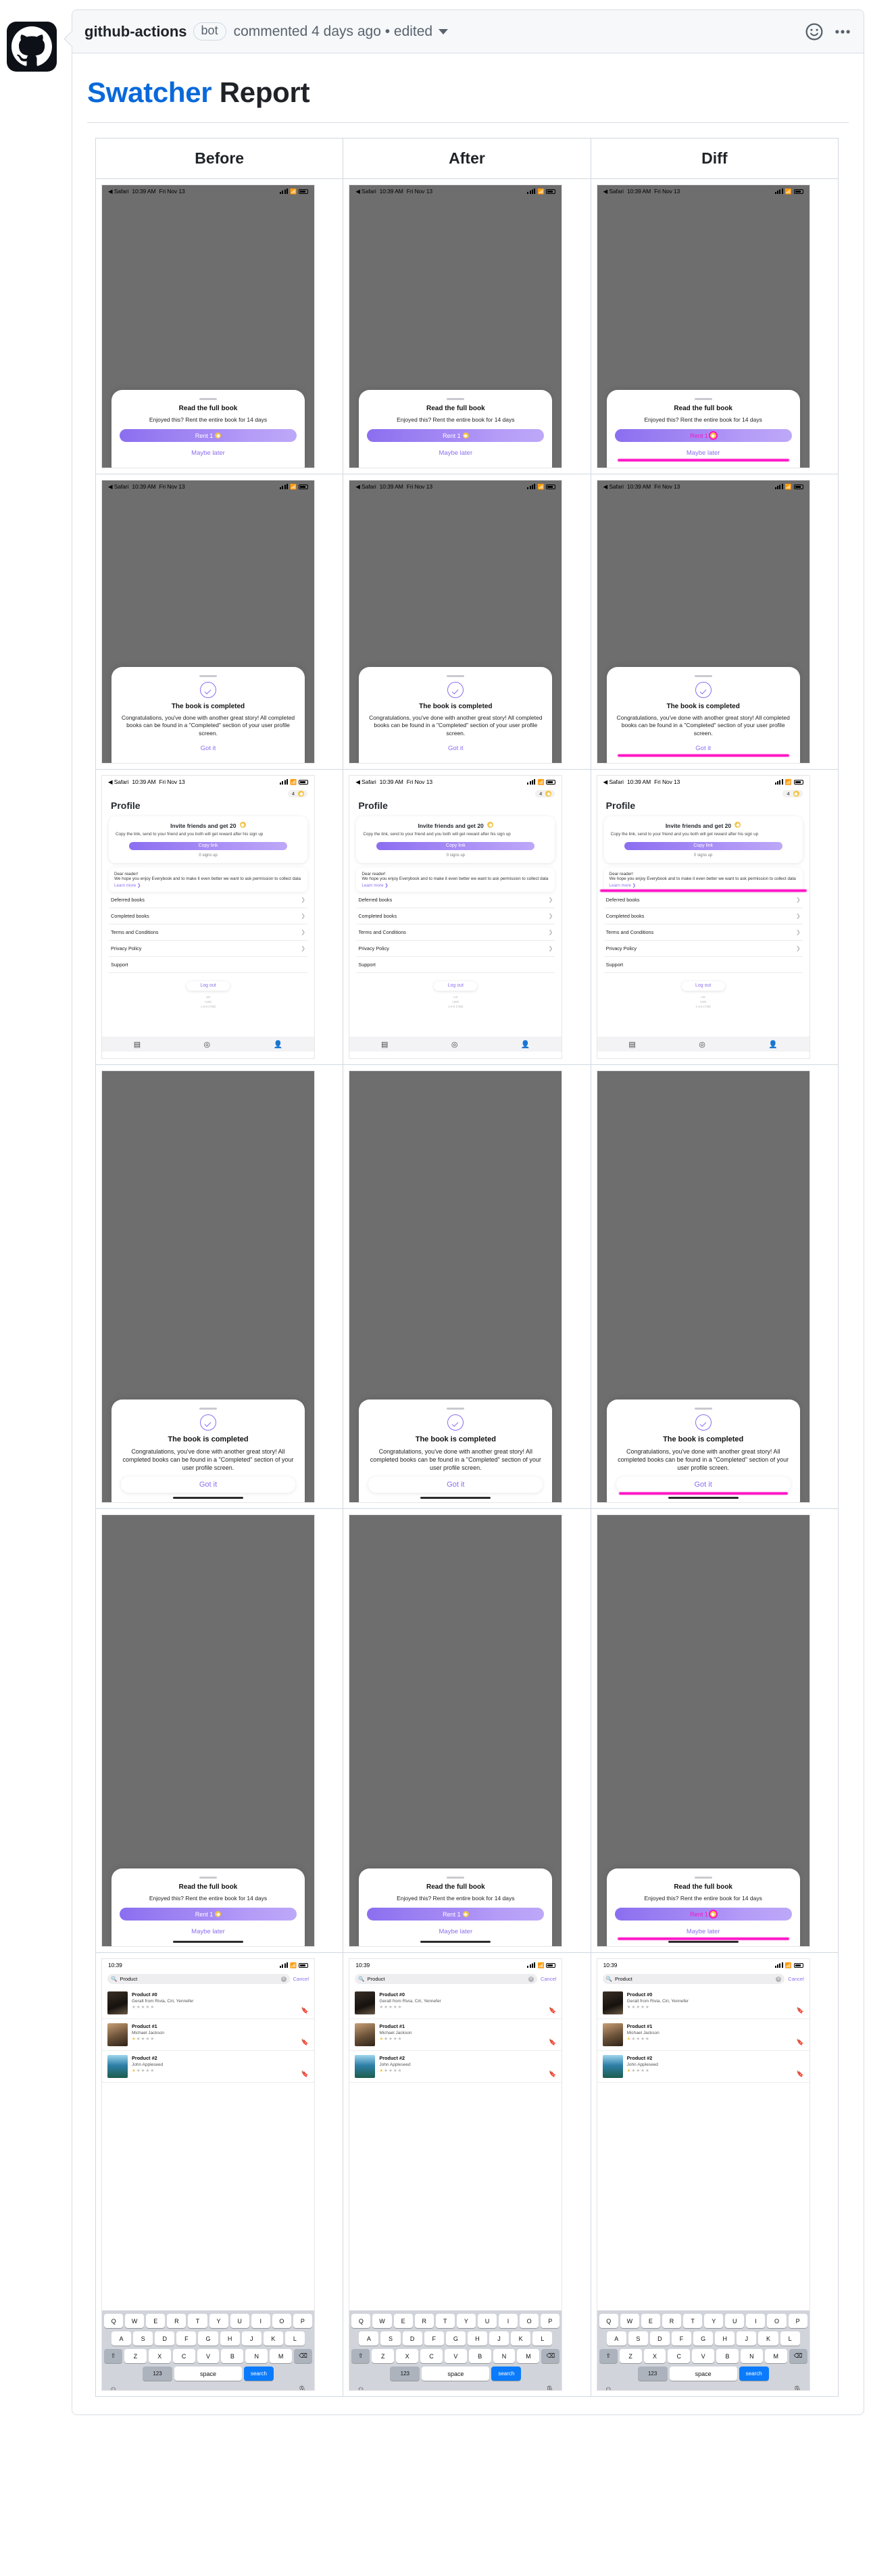  What do you see at coordinates (703, 454) in the screenshot?
I see `maybe-later-button: Maybe later` at bounding box center [703, 454].